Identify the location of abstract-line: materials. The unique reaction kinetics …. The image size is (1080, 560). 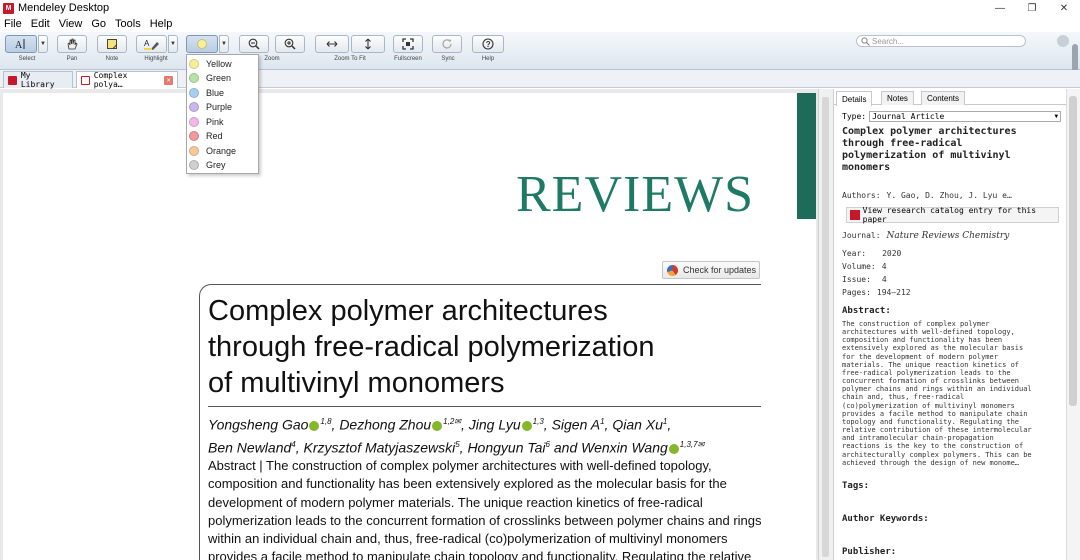
(931, 364).